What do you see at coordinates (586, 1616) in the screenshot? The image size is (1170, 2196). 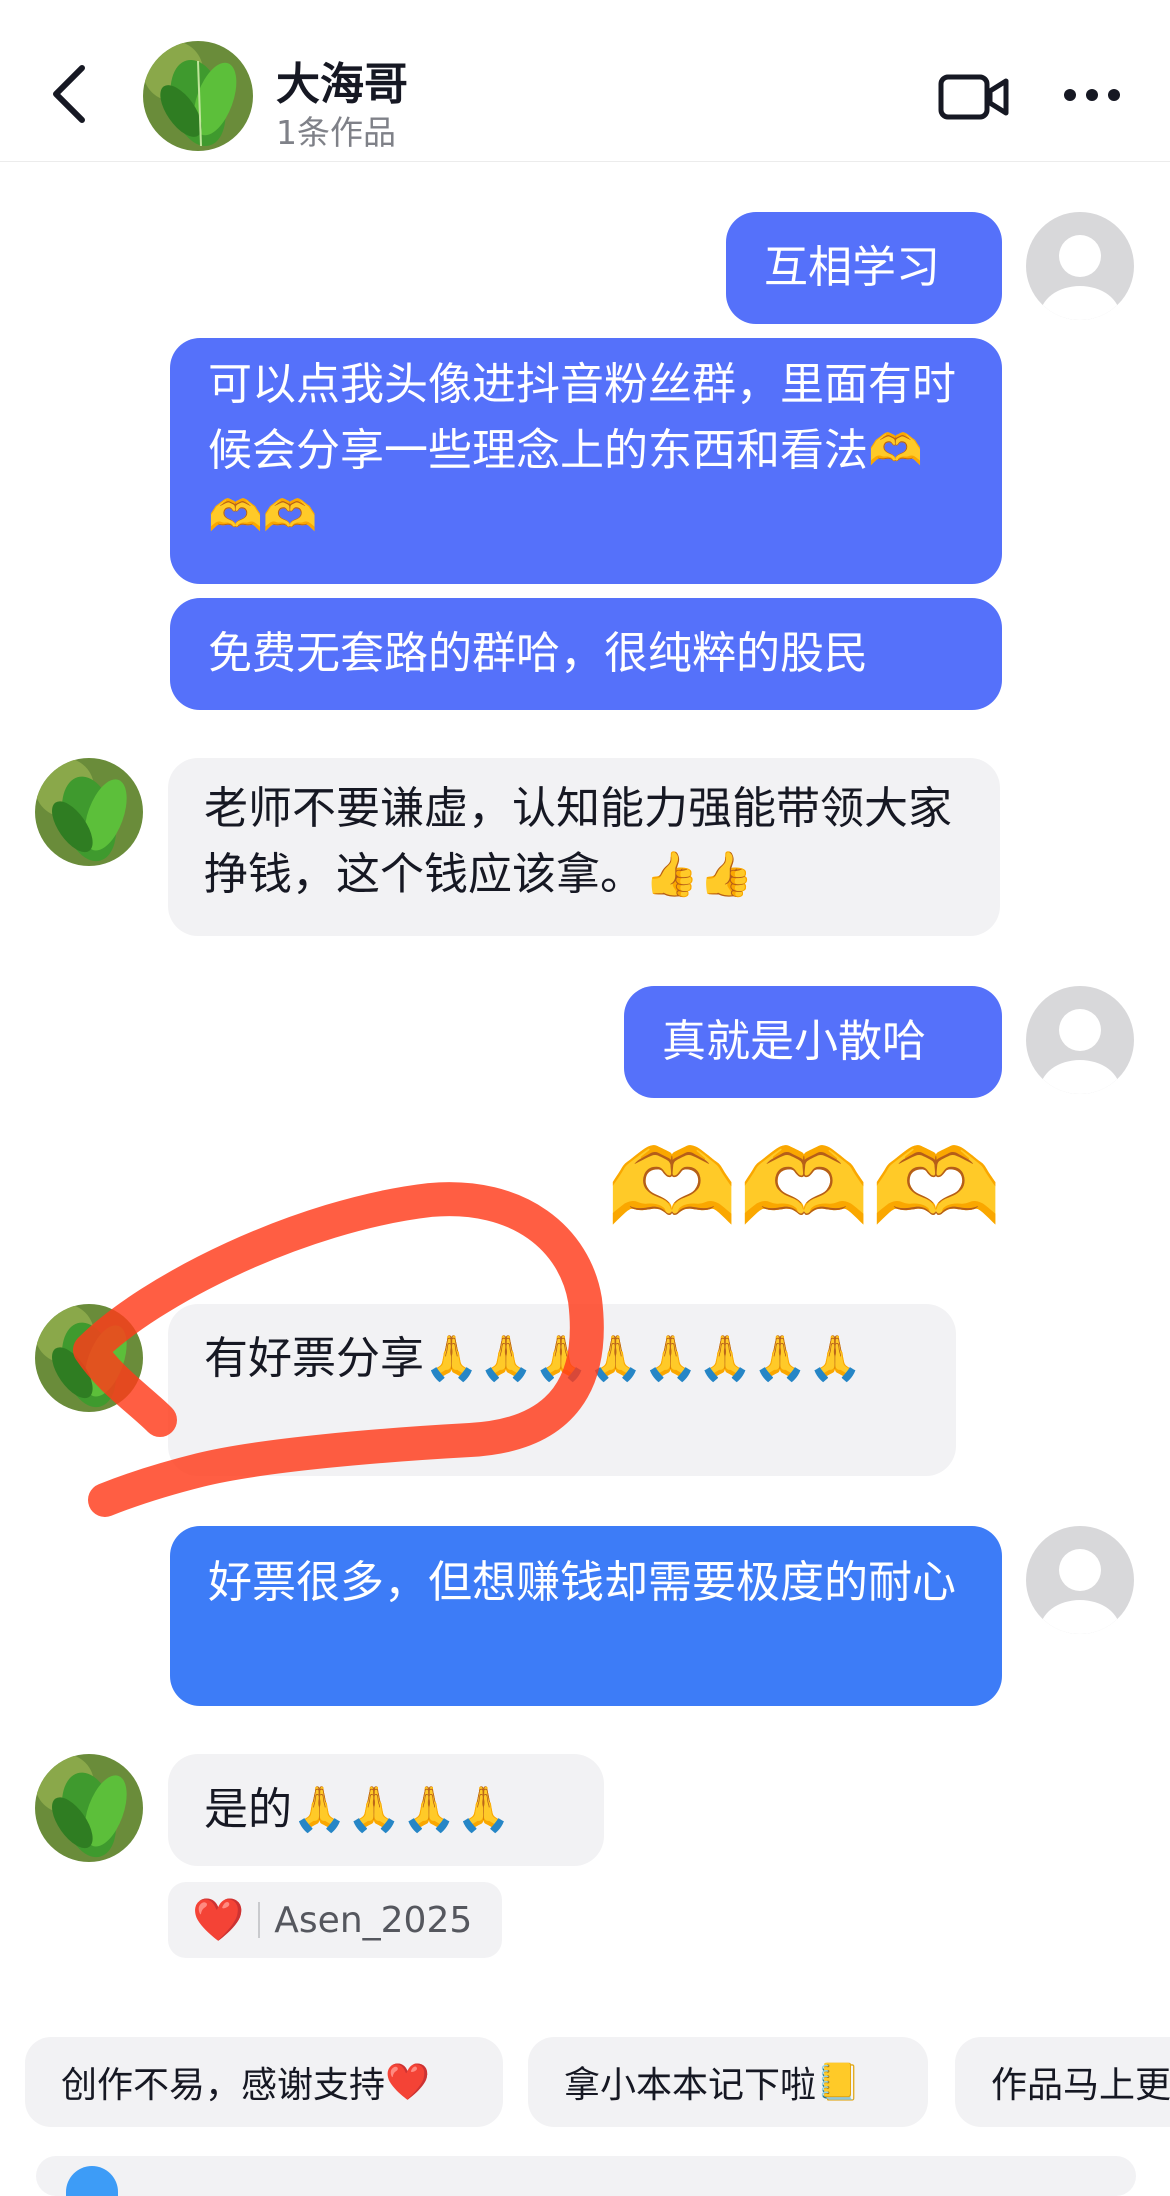 I see `message-bubble: 好票很多，但想赚钱却需要极度的耐心` at bounding box center [586, 1616].